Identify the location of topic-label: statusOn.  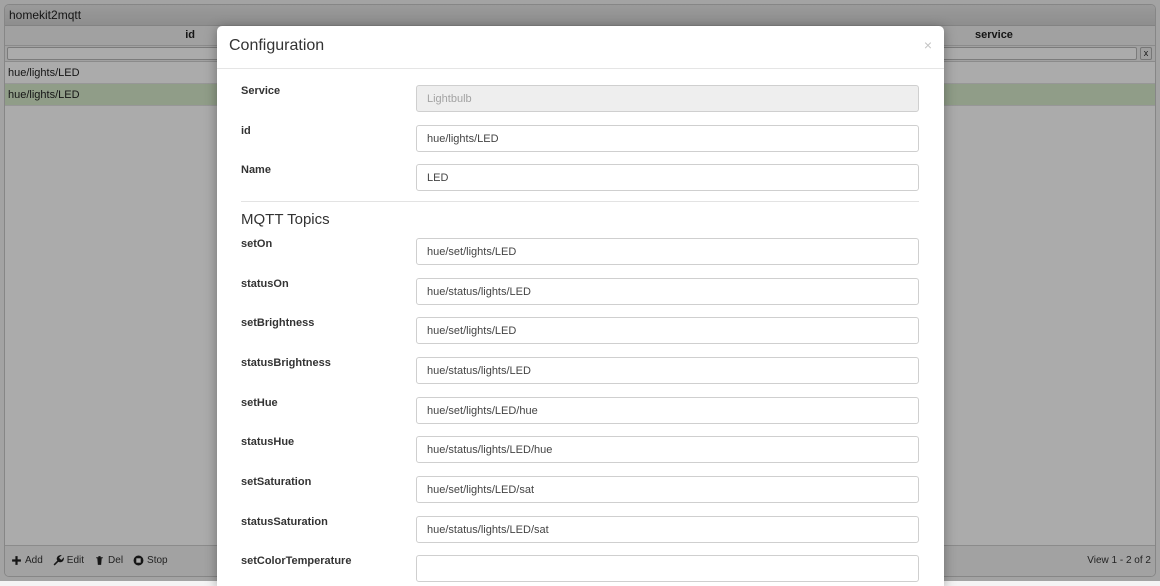
(265, 284).